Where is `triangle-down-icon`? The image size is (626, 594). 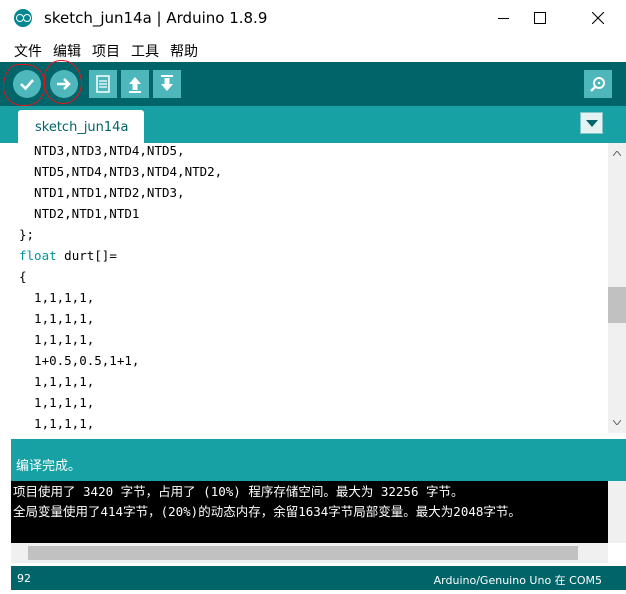 triangle-down-icon is located at coordinates (592, 123).